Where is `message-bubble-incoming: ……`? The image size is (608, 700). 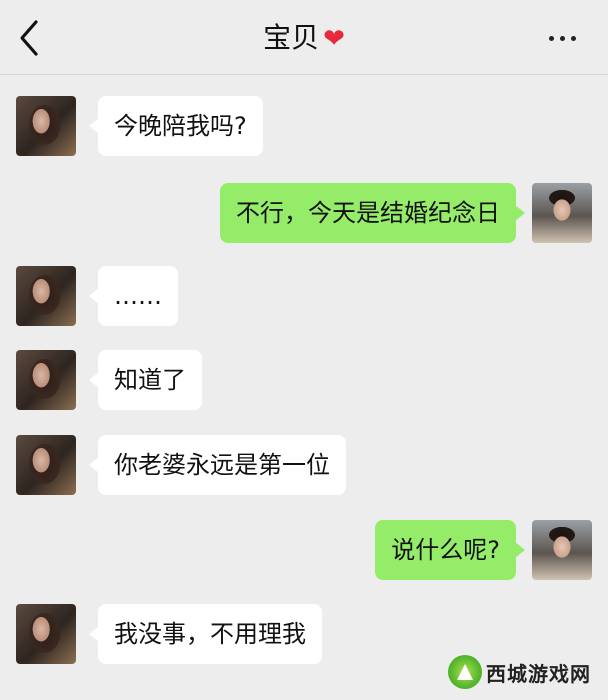
message-bubble-incoming: …… is located at coordinates (133, 296).